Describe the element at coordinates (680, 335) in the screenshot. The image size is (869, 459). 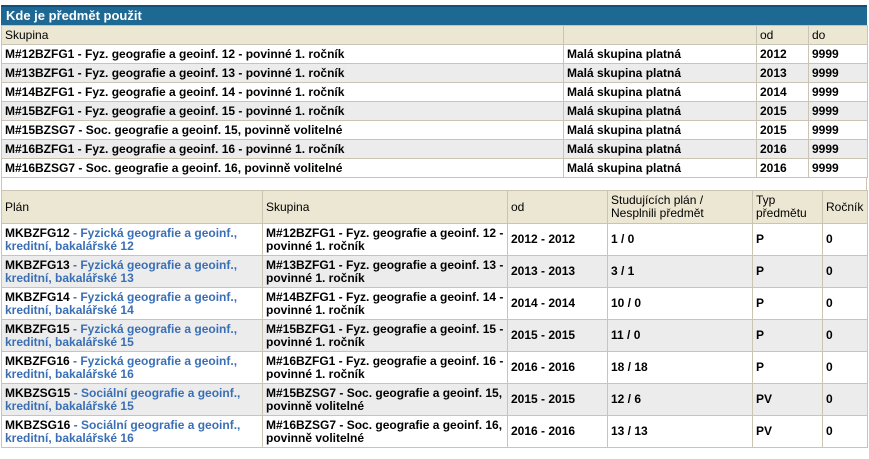
I see `students-cell: 11 / 0` at that location.